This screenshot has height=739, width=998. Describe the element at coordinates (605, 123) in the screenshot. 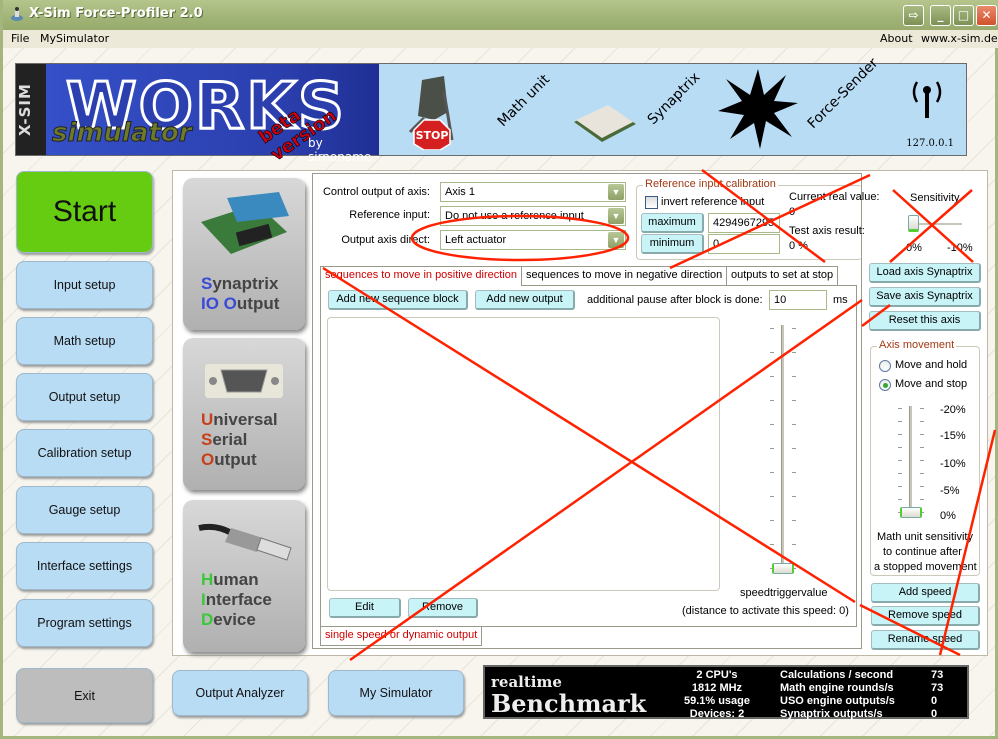

I see `cpu-chip-icon` at that location.